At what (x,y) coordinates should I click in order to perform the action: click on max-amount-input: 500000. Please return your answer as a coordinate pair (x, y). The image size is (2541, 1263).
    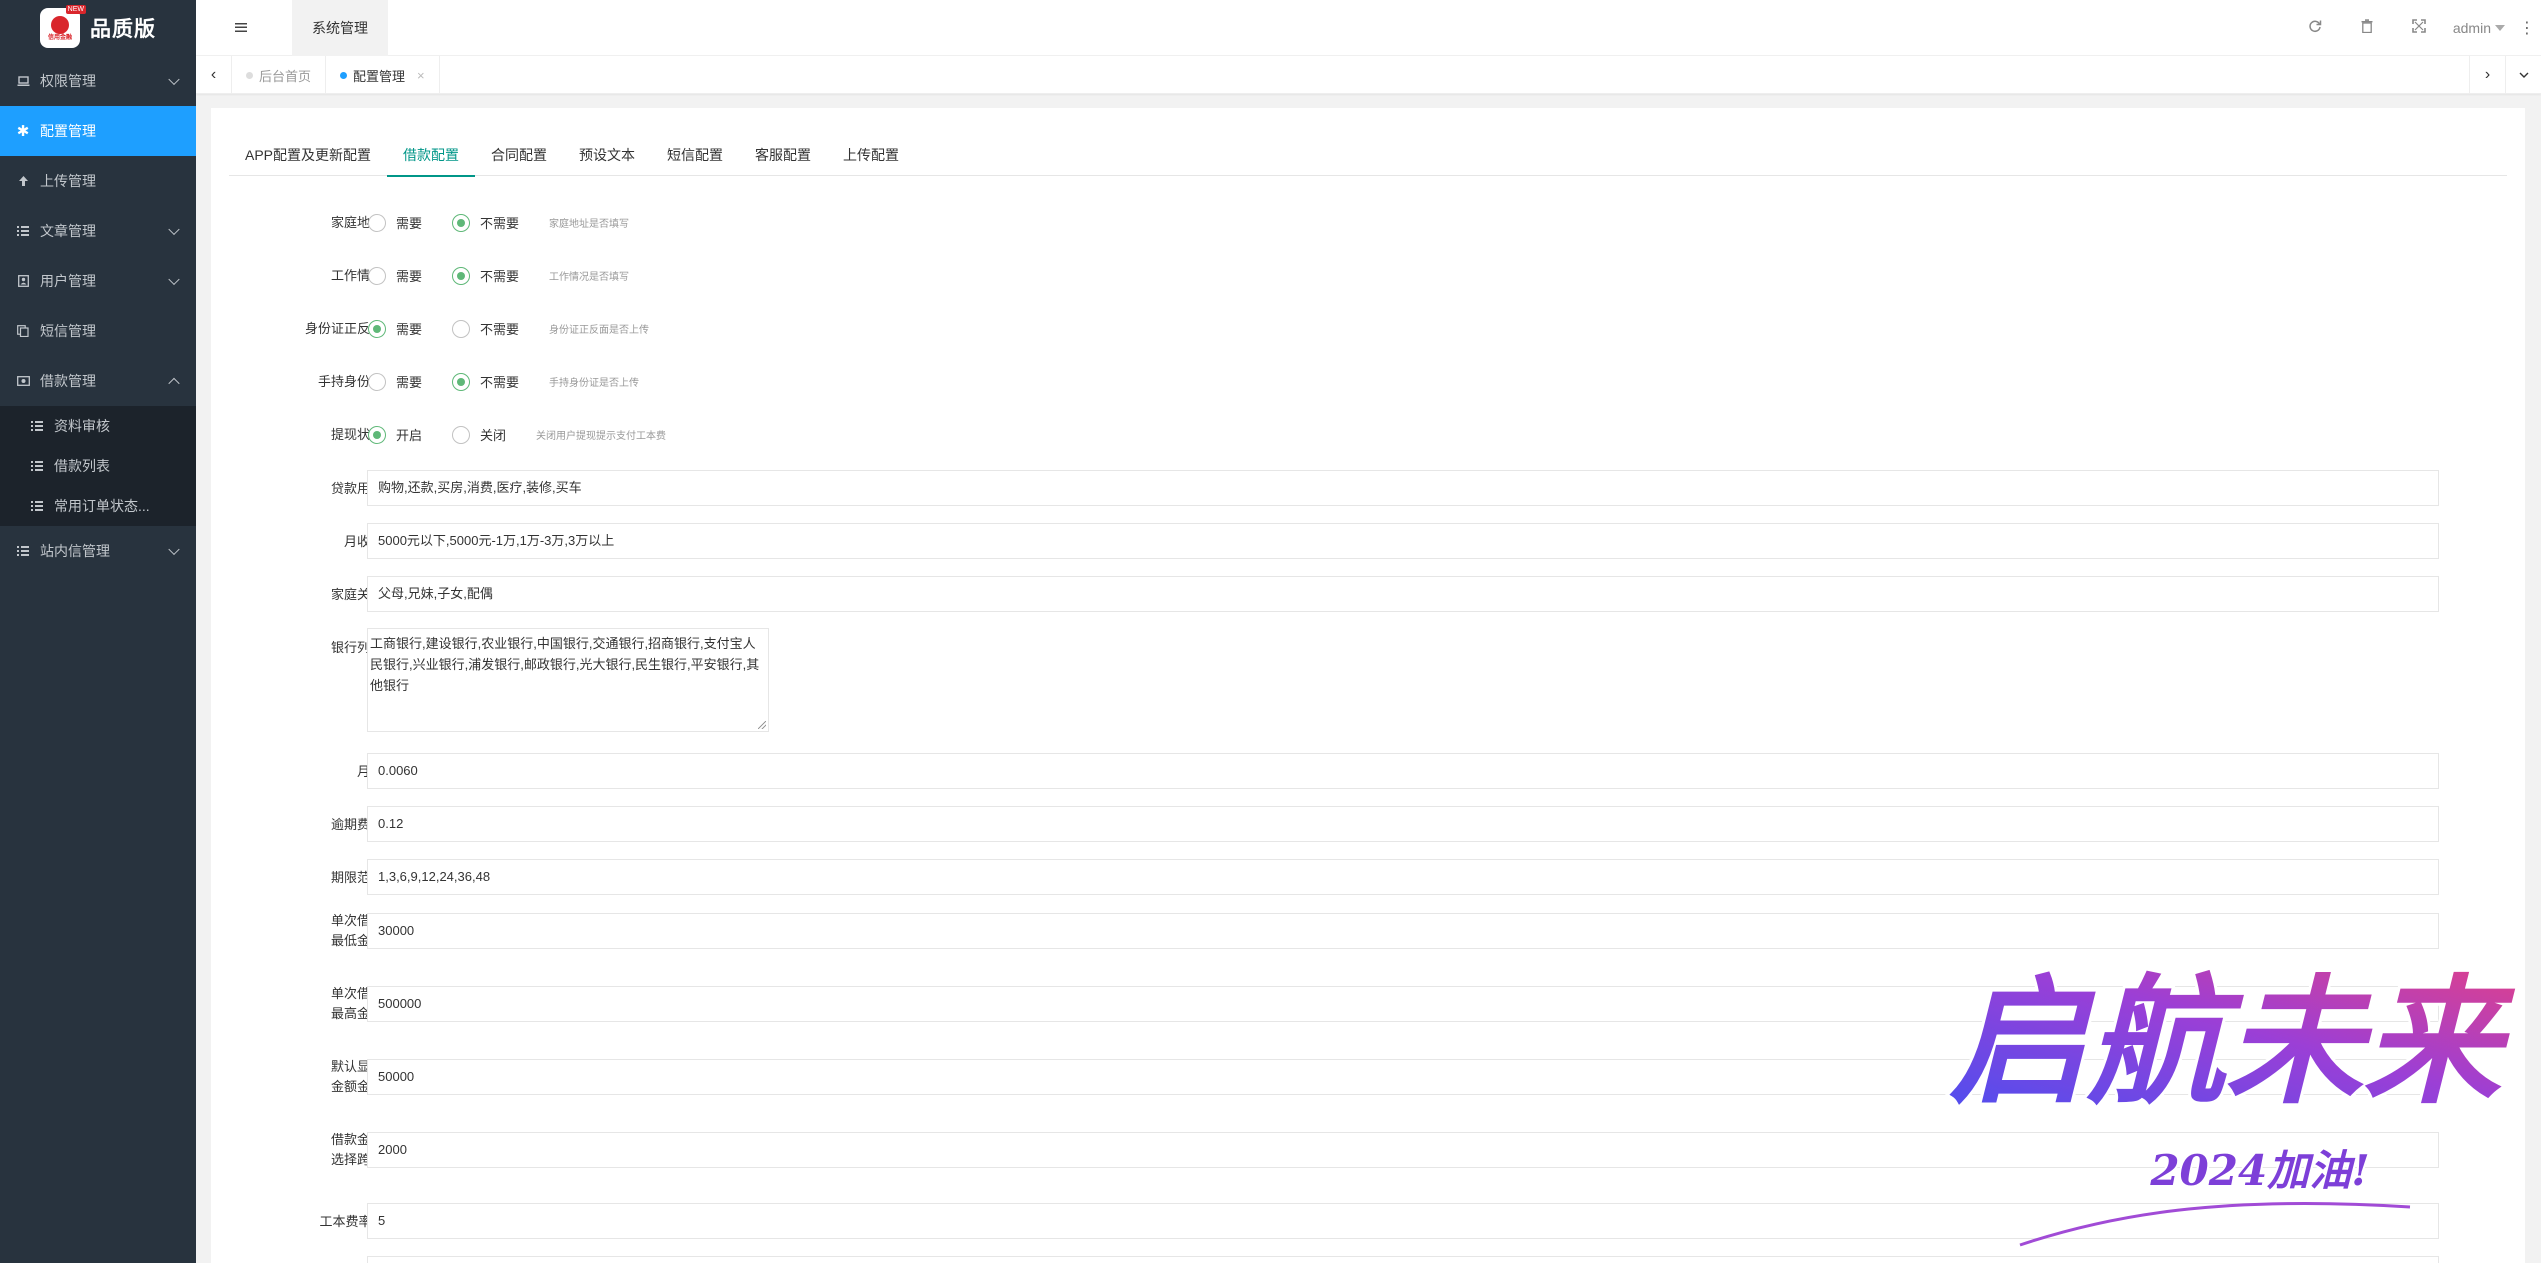
    Looking at the image, I should click on (1403, 1004).